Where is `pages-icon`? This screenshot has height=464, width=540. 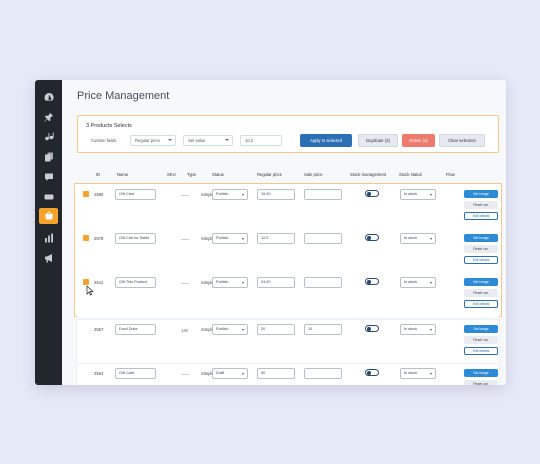
pages-icon is located at coordinates (48, 157).